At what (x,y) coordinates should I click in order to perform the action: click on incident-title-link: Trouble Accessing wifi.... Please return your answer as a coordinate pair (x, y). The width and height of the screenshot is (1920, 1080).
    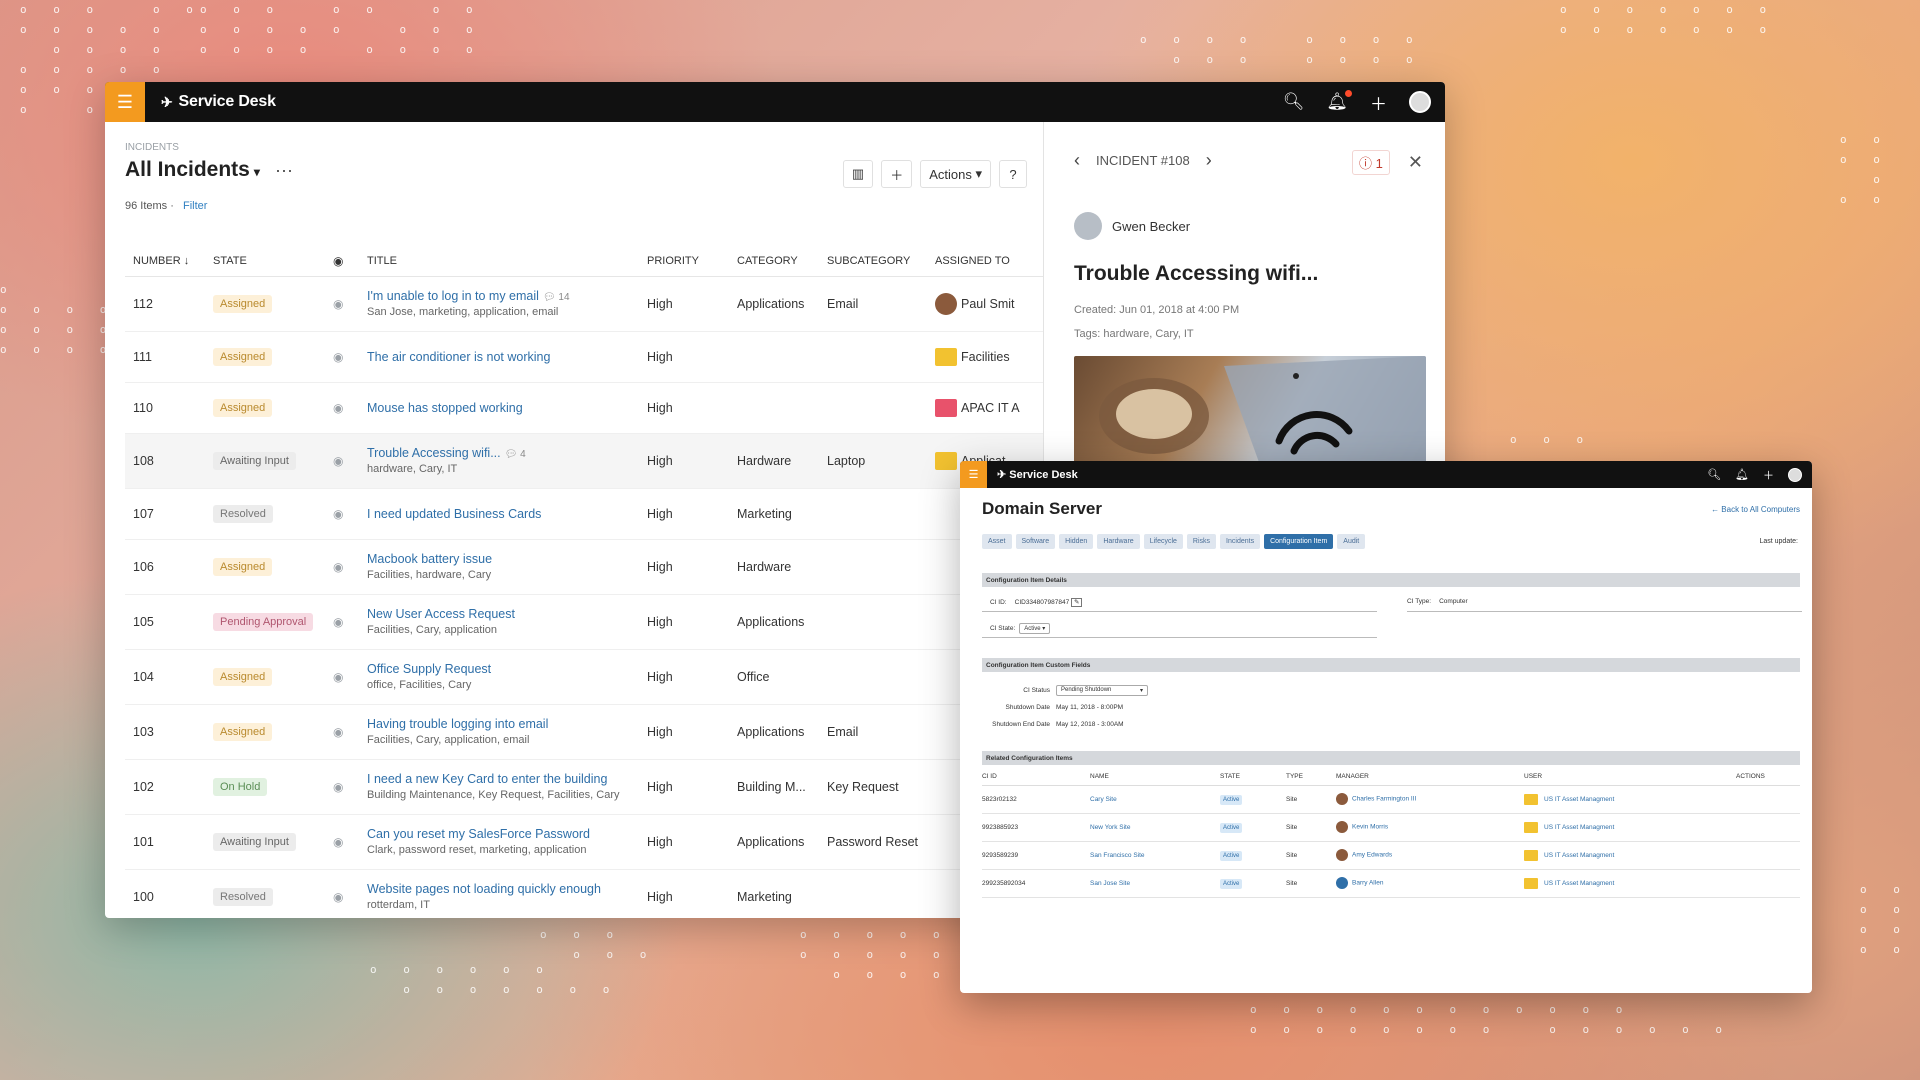
    Looking at the image, I should click on (434, 453).